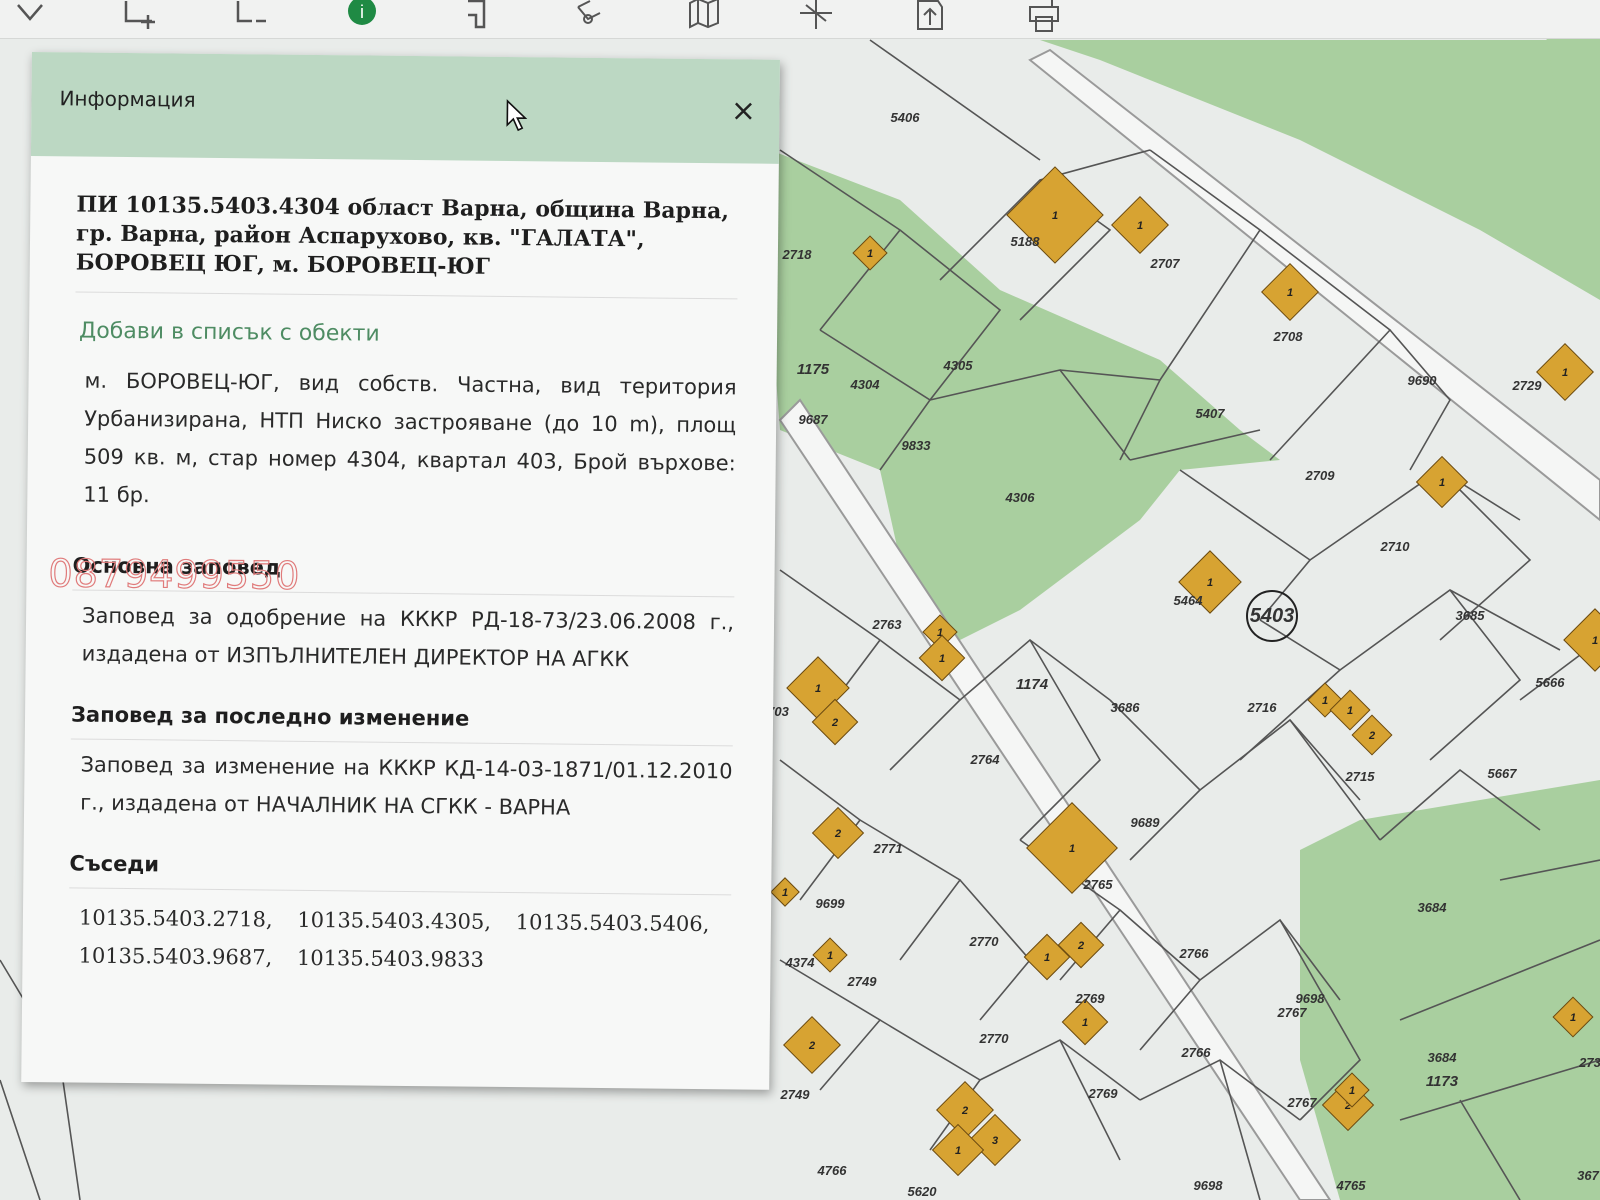 Image resolution: width=1600 pixels, height=1200 pixels. Describe the element at coordinates (1211, 413) in the screenshot. I see `parcel-label: 5407` at that location.